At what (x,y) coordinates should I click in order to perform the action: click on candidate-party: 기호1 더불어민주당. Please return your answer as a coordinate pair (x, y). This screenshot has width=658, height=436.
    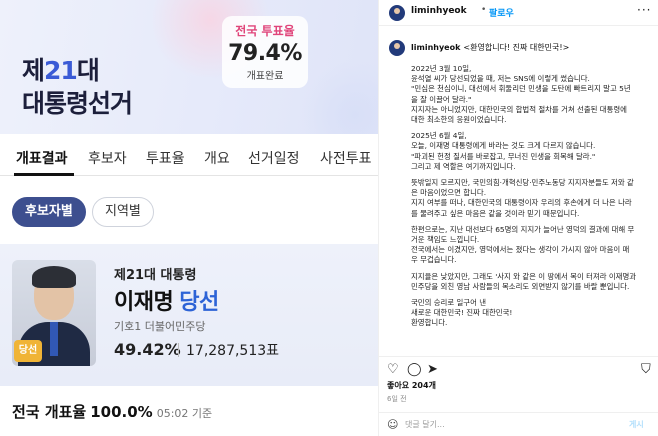
    Looking at the image, I should click on (160, 326).